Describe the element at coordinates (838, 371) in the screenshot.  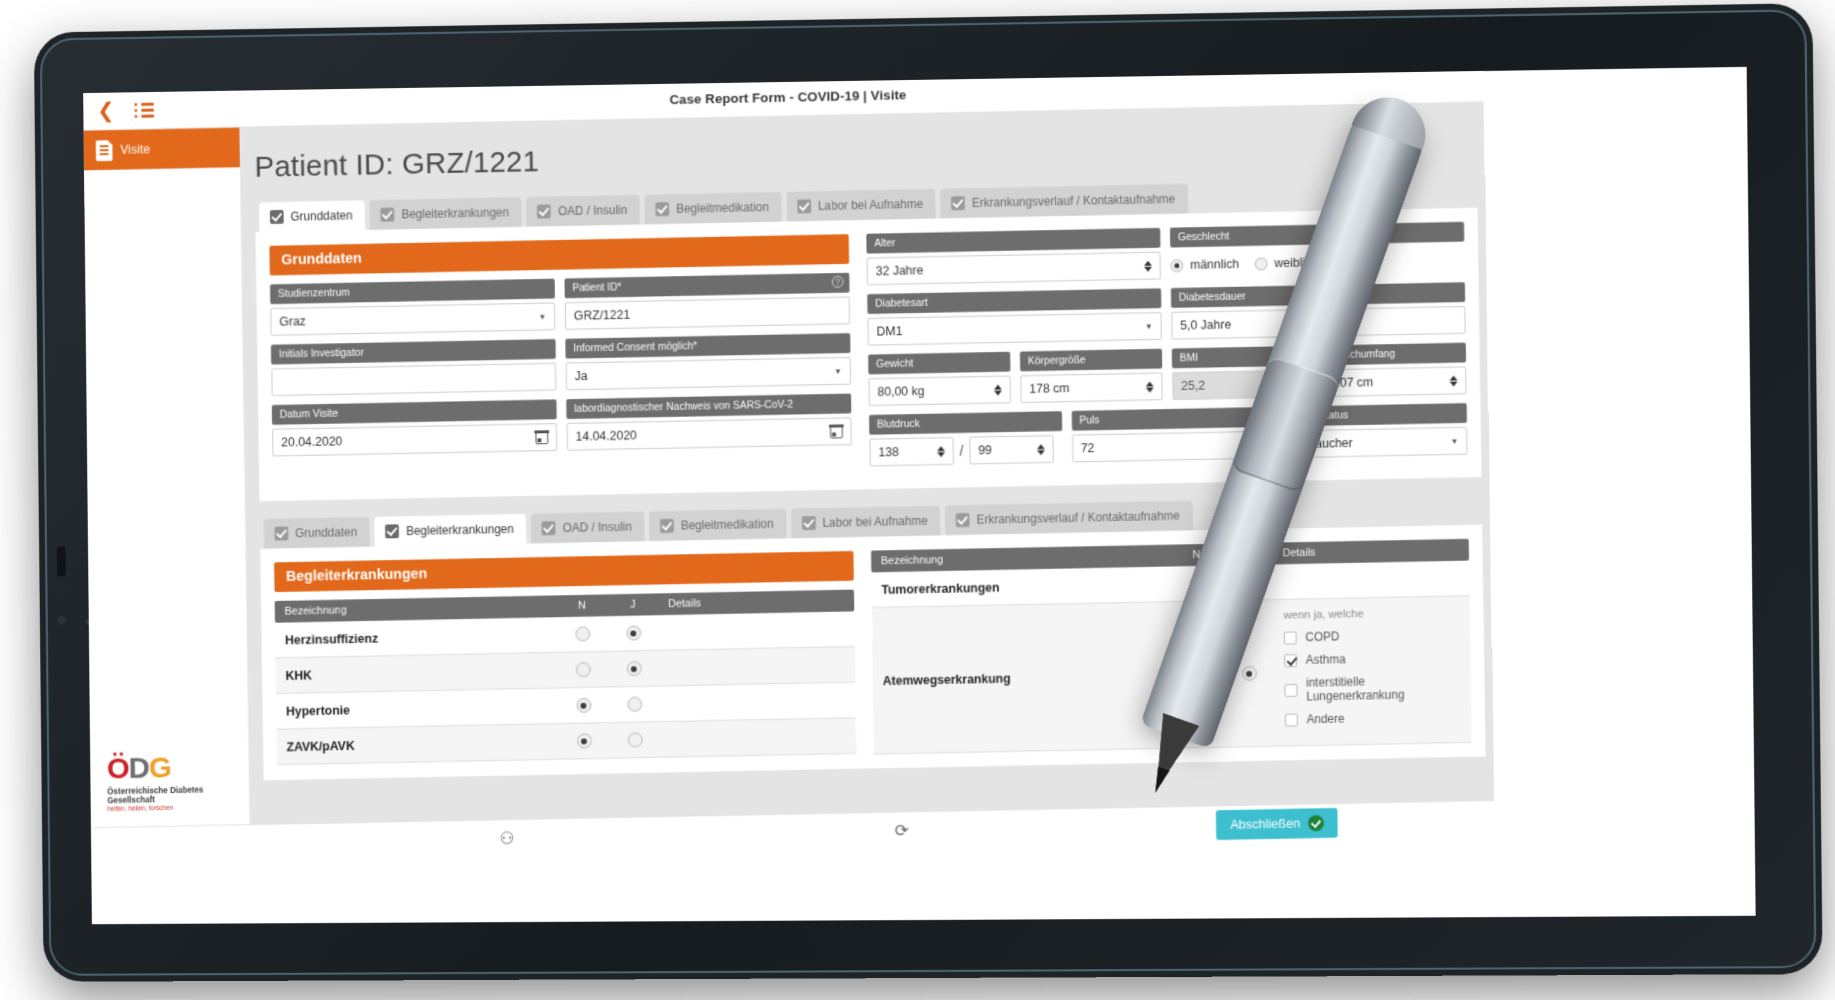
I see `chevron-down-icon: ▼` at that location.